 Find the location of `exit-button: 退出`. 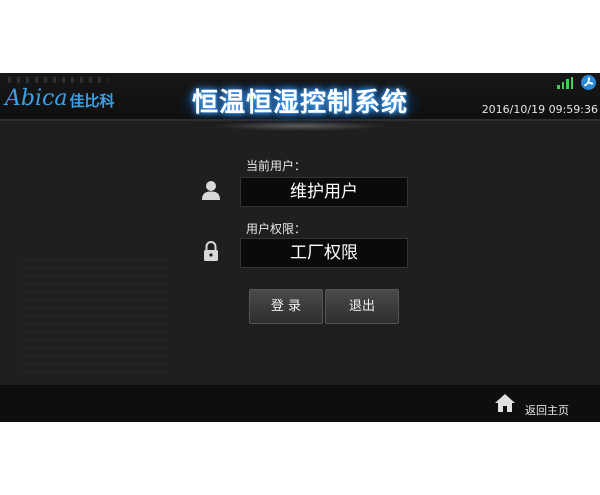

exit-button: 退出 is located at coordinates (362, 306).